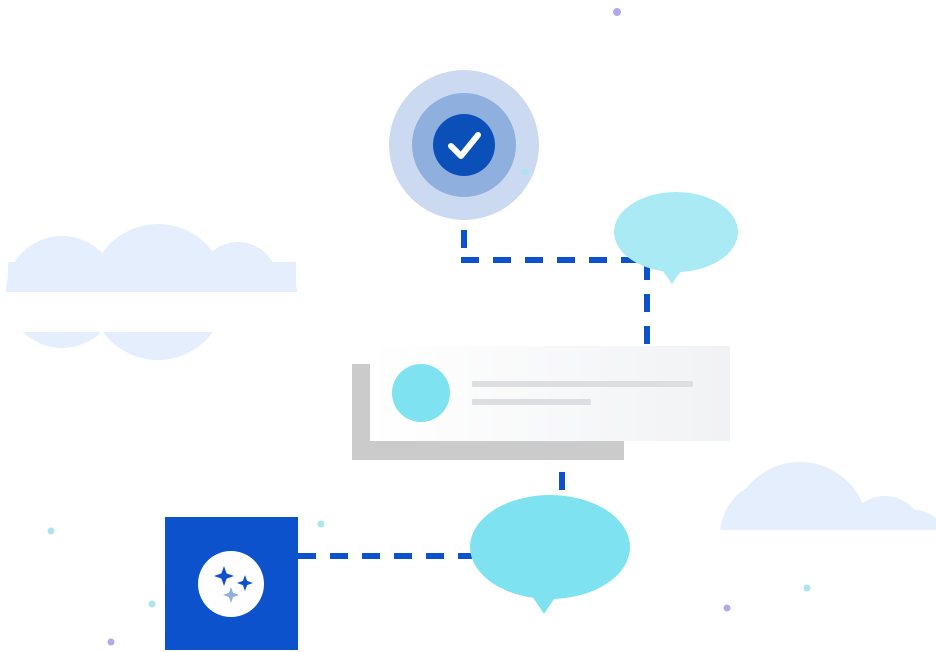 This screenshot has height=652, width=936. Describe the element at coordinates (421, 393) in the screenshot. I see `card-avatar` at that location.